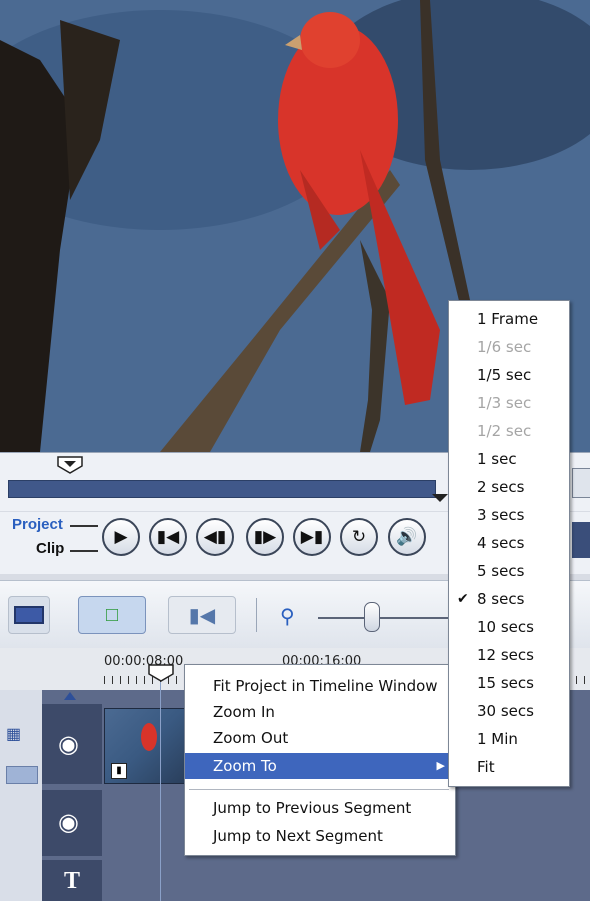 This screenshot has width=590, height=901. I want to click on project-label: Project, so click(37, 524).